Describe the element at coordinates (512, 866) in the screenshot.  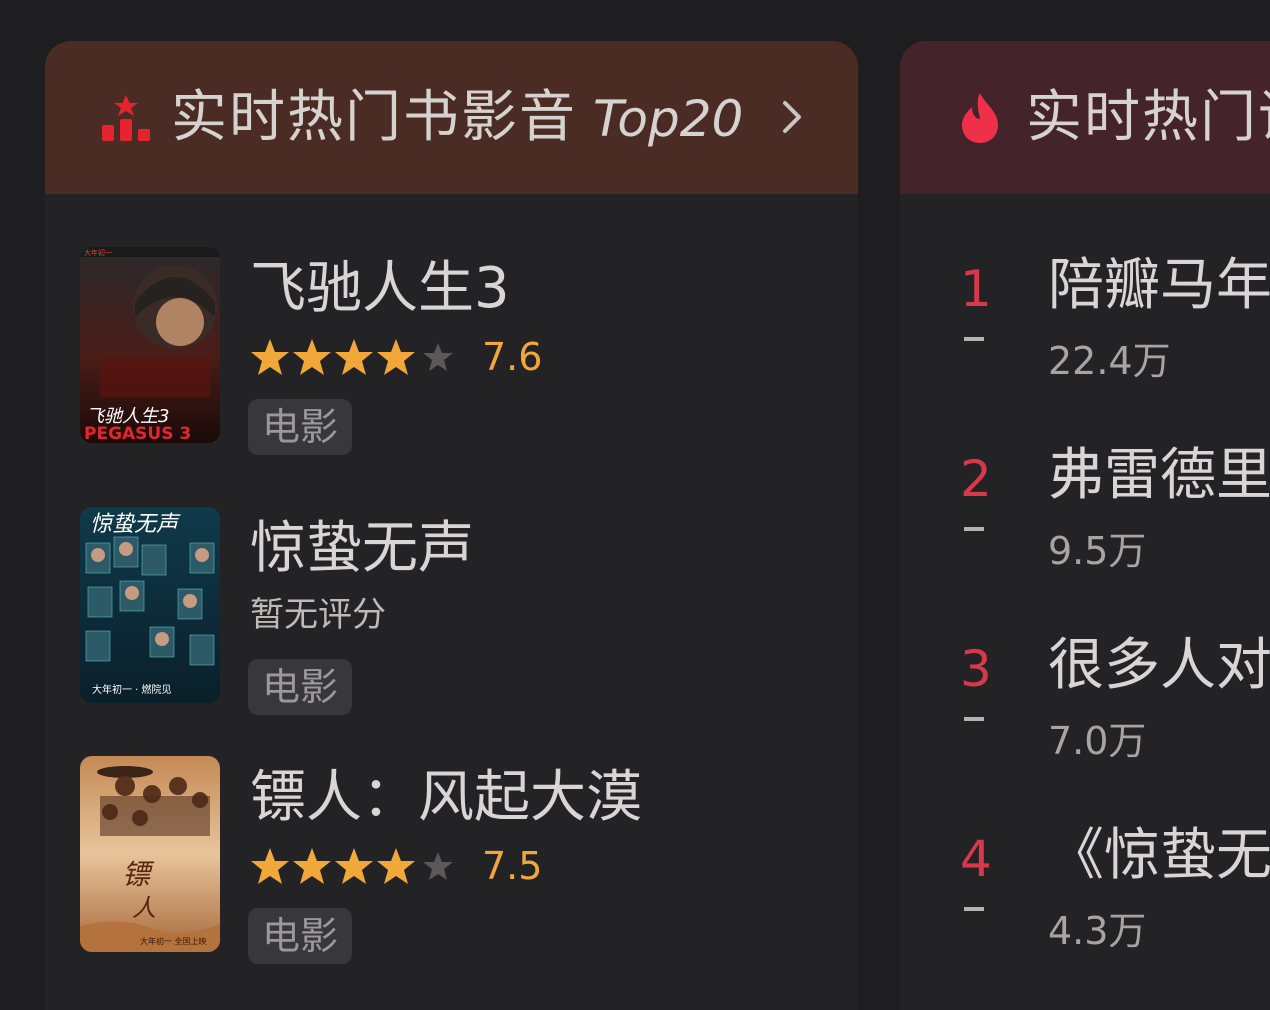
I see `rating-score: 7.5` at that location.